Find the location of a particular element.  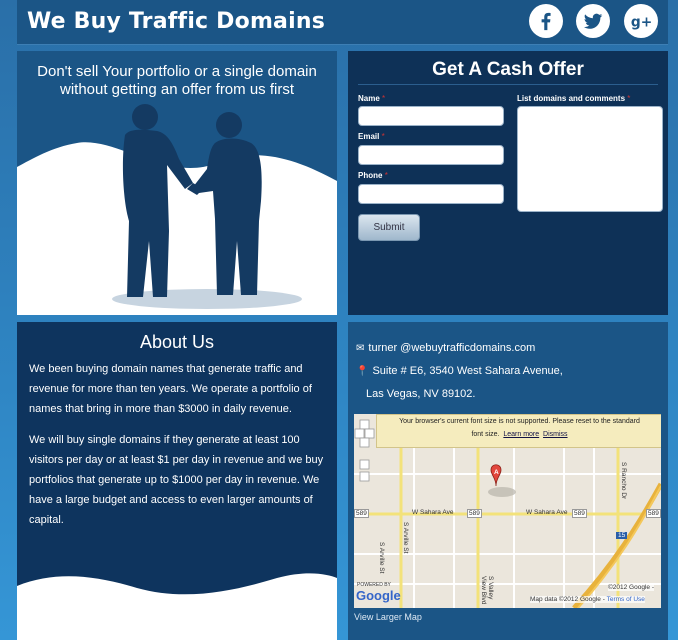

map-data-text: Map data ©2012 Google - is located at coordinates (567, 599).